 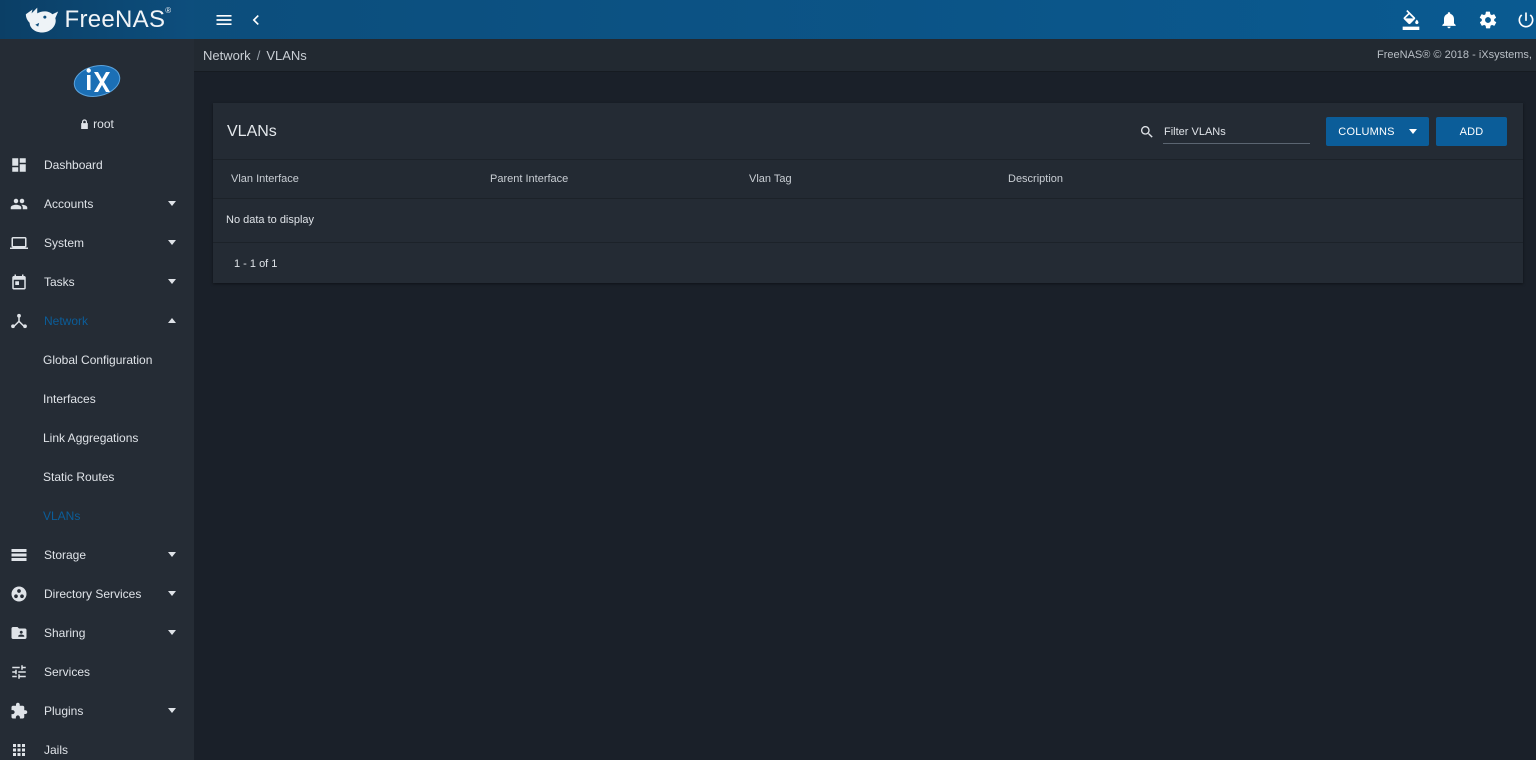 What do you see at coordinates (19, 633) in the screenshot?
I see `folder-share-icon` at bounding box center [19, 633].